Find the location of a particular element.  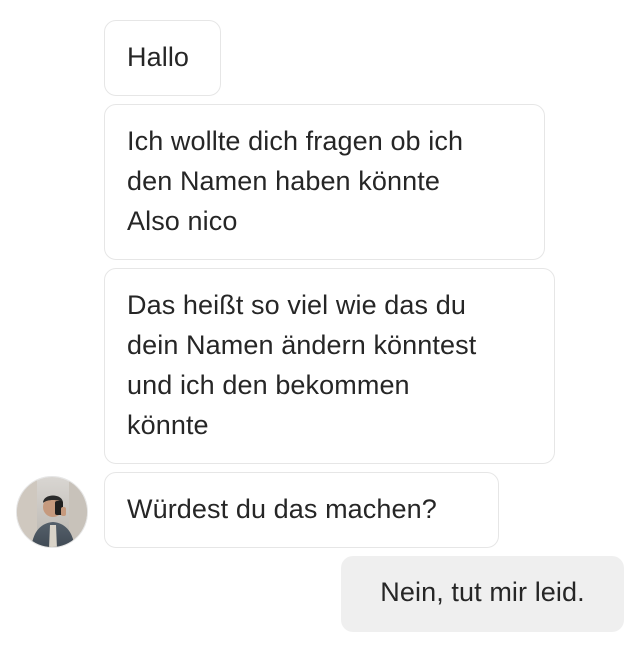

avatar-photo-icon is located at coordinates (52, 512).